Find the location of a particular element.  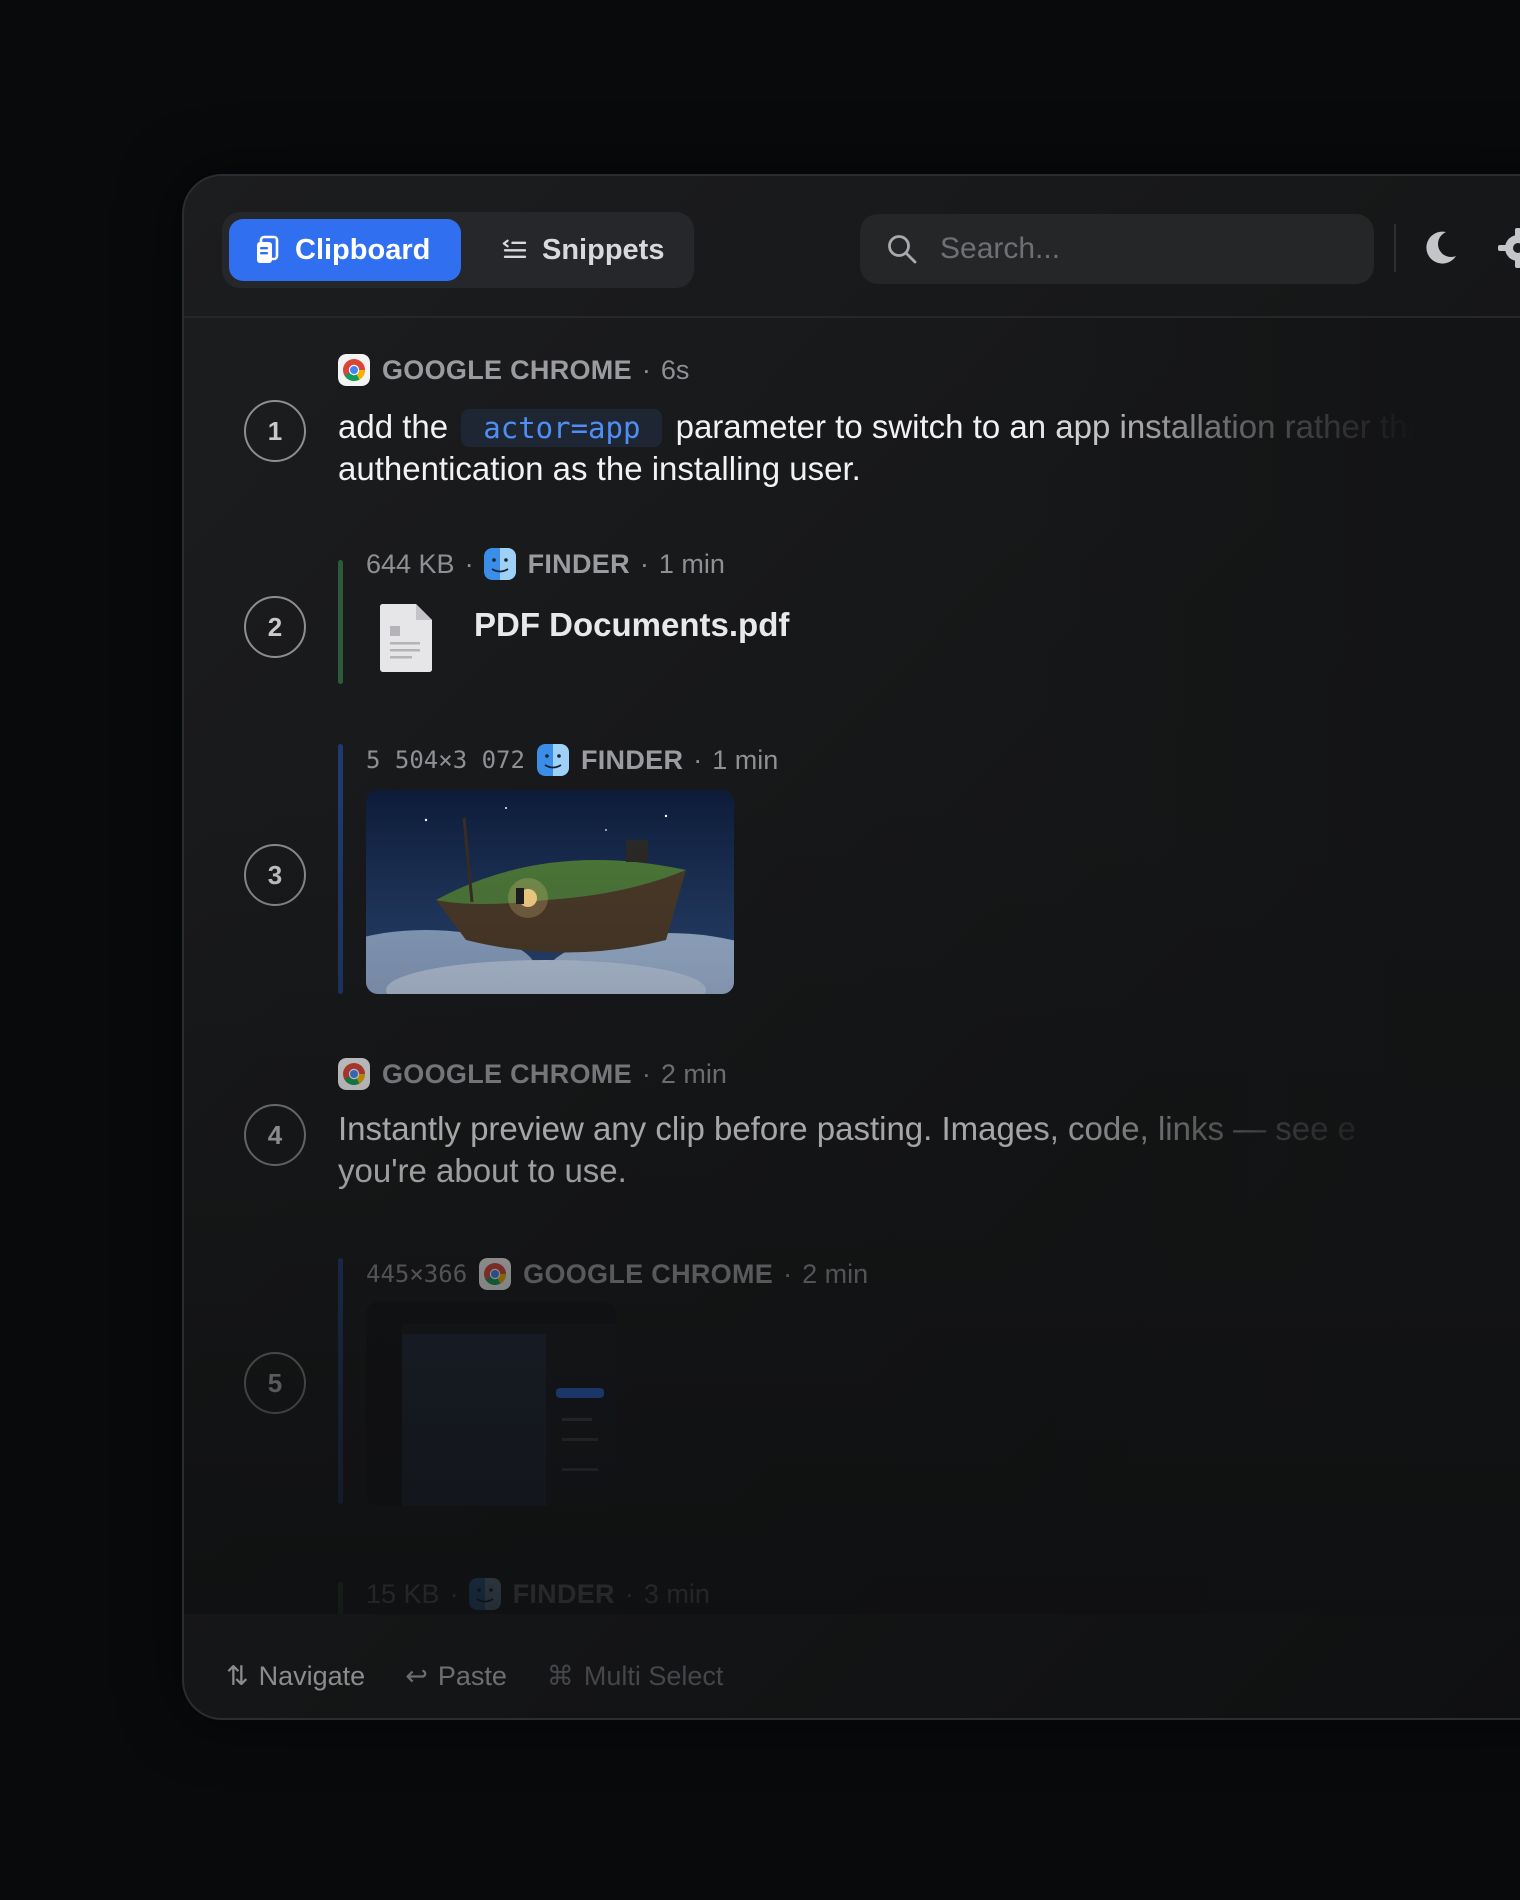

item-size: 15 KB is located at coordinates (403, 1593).